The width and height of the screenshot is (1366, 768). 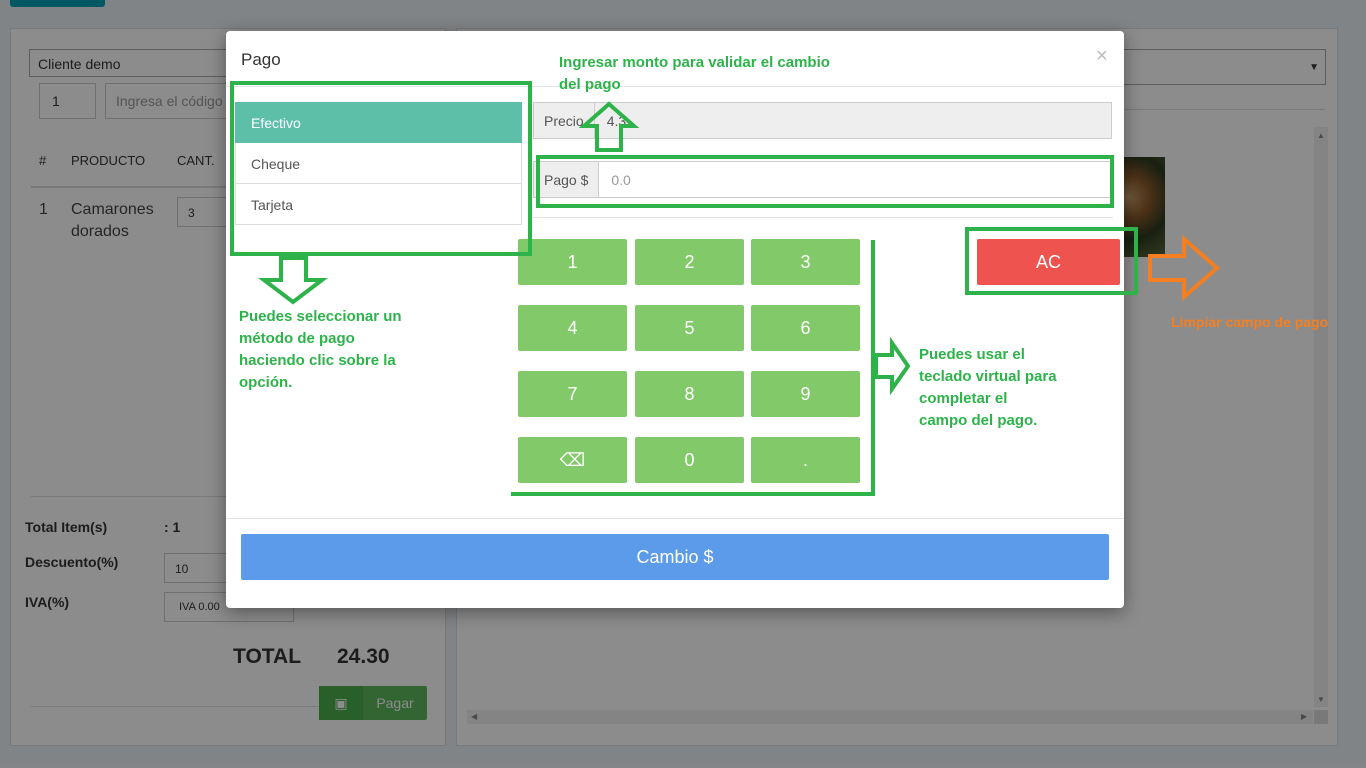 What do you see at coordinates (616, 121) in the screenshot?
I see `price-value: 4.3` at bounding box center [616, 121].